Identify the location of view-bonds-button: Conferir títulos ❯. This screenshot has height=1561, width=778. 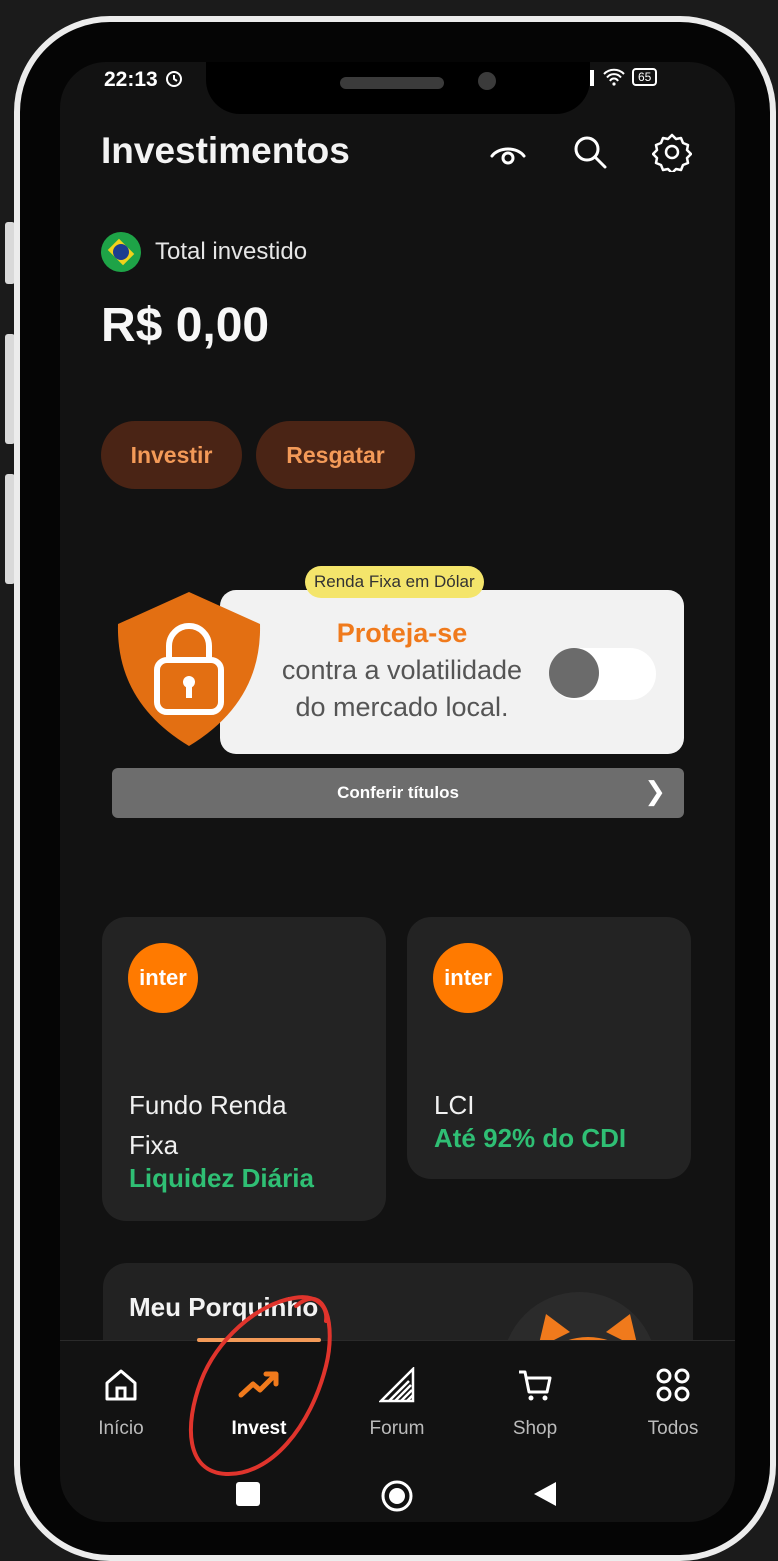
(398, 793).